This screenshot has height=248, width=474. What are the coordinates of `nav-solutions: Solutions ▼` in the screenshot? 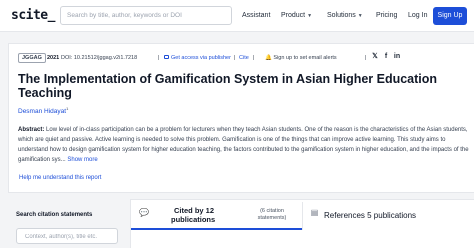 It's located at (345, 15).